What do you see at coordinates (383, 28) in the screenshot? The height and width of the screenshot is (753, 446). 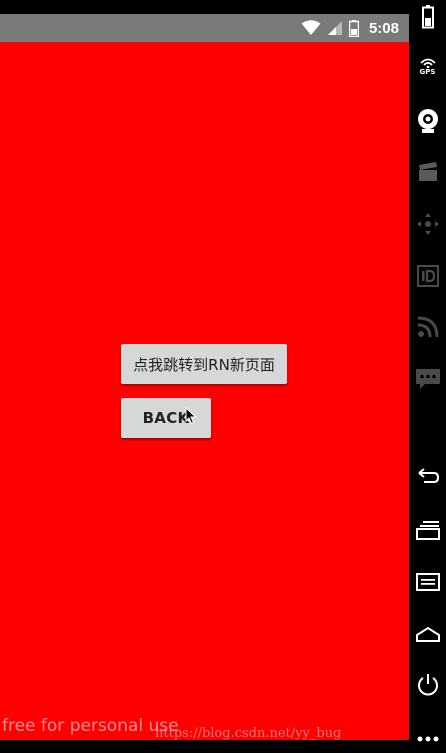 I see `status-time: 5:08` at bounding box center [383, 28].